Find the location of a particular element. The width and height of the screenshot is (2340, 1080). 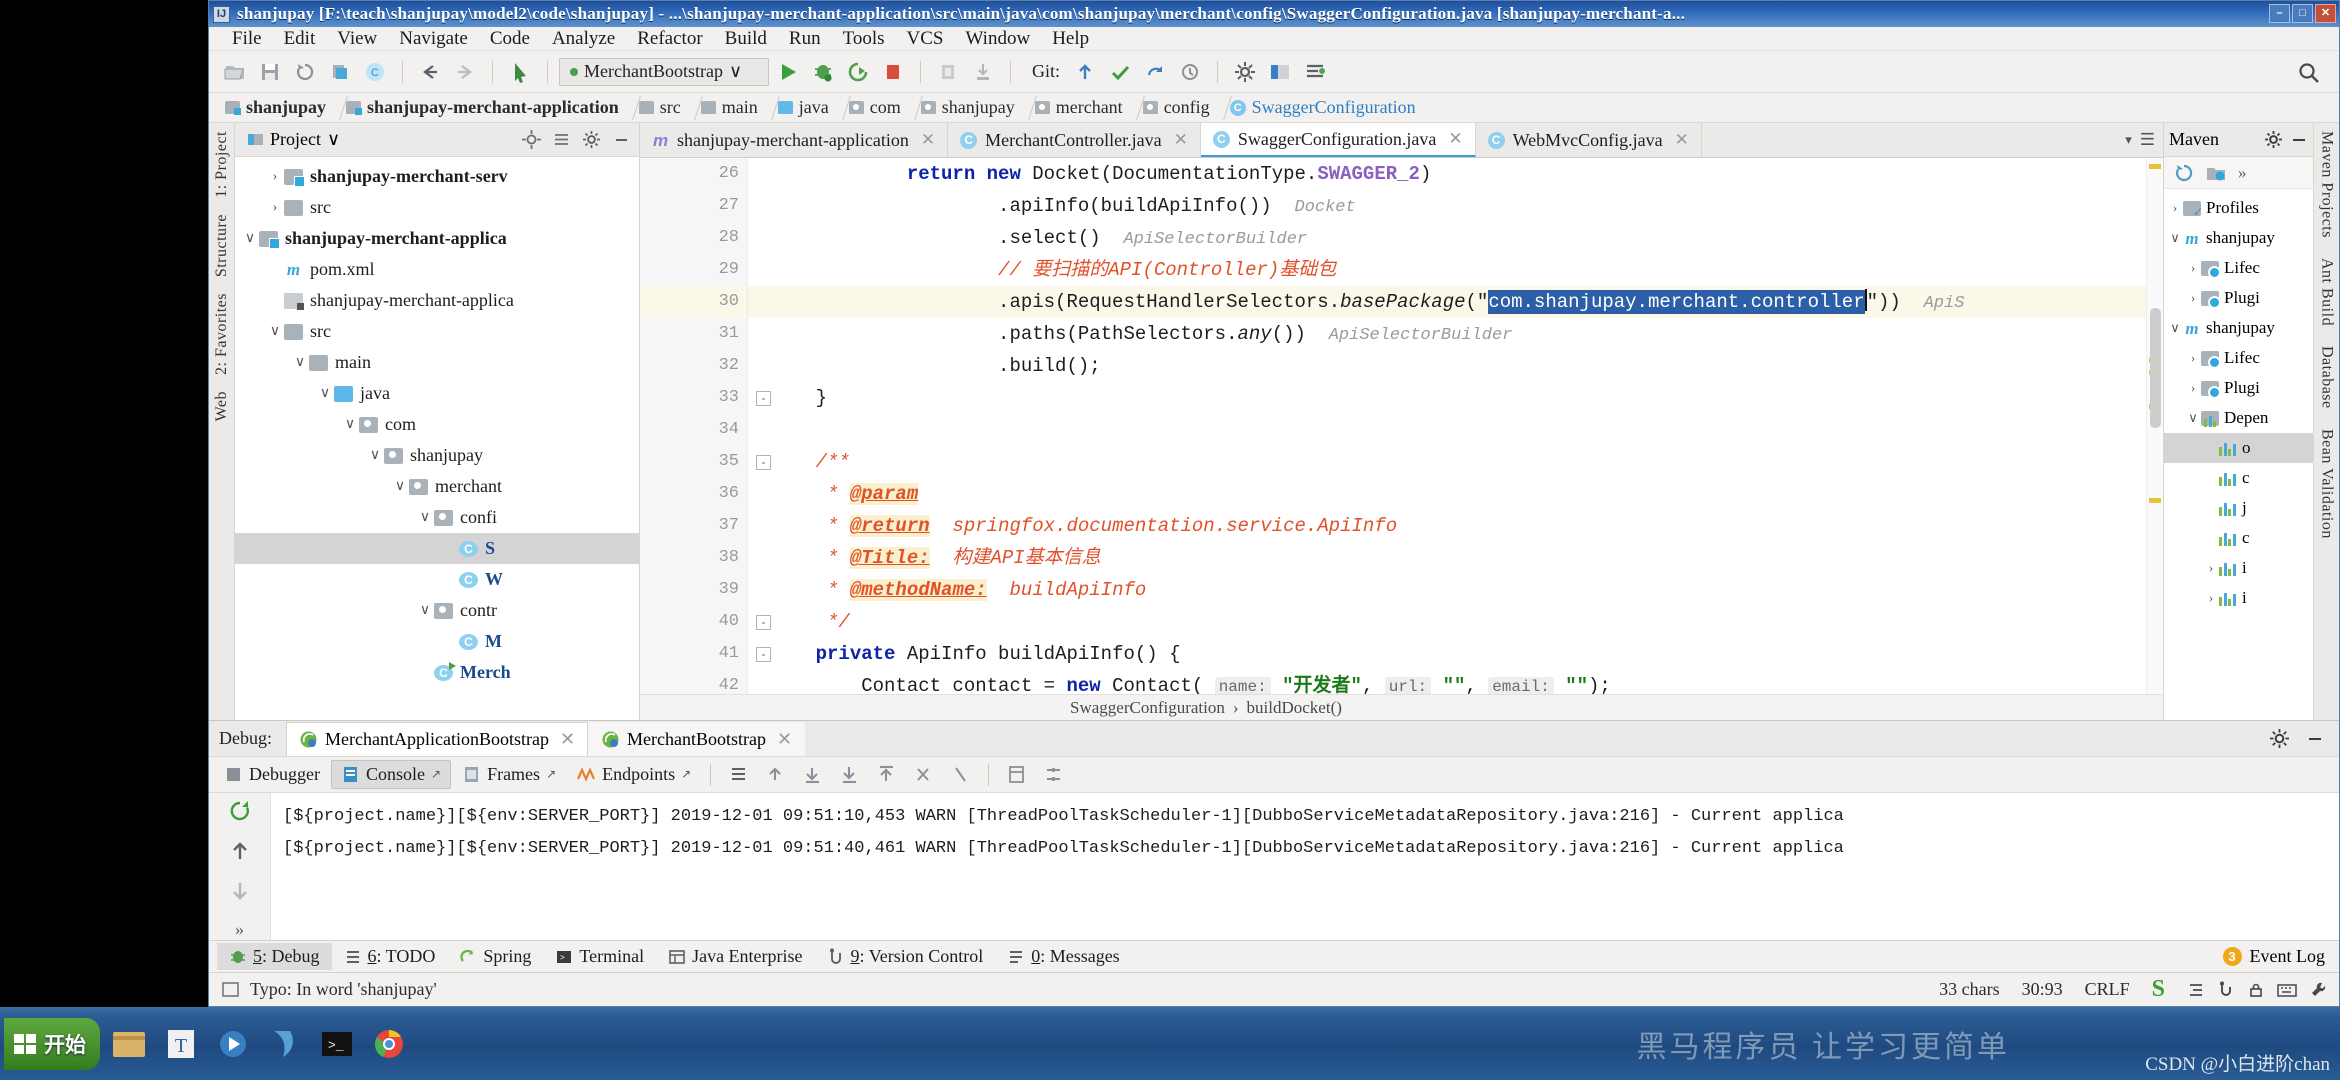

tree-node: C Merch is located at coordinates (437, 672).